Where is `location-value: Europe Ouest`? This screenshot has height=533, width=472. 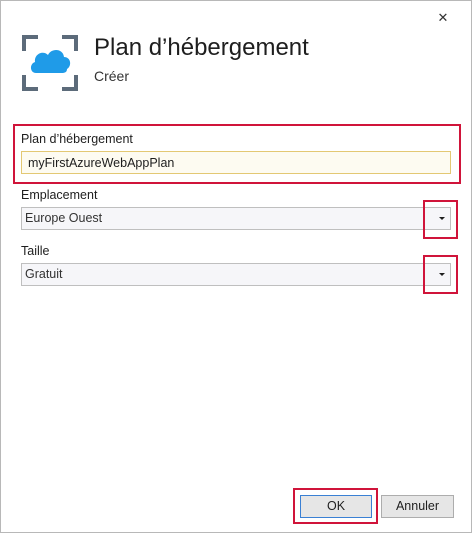
location-value: Europe Ouest is located at coordinates (64, 218).